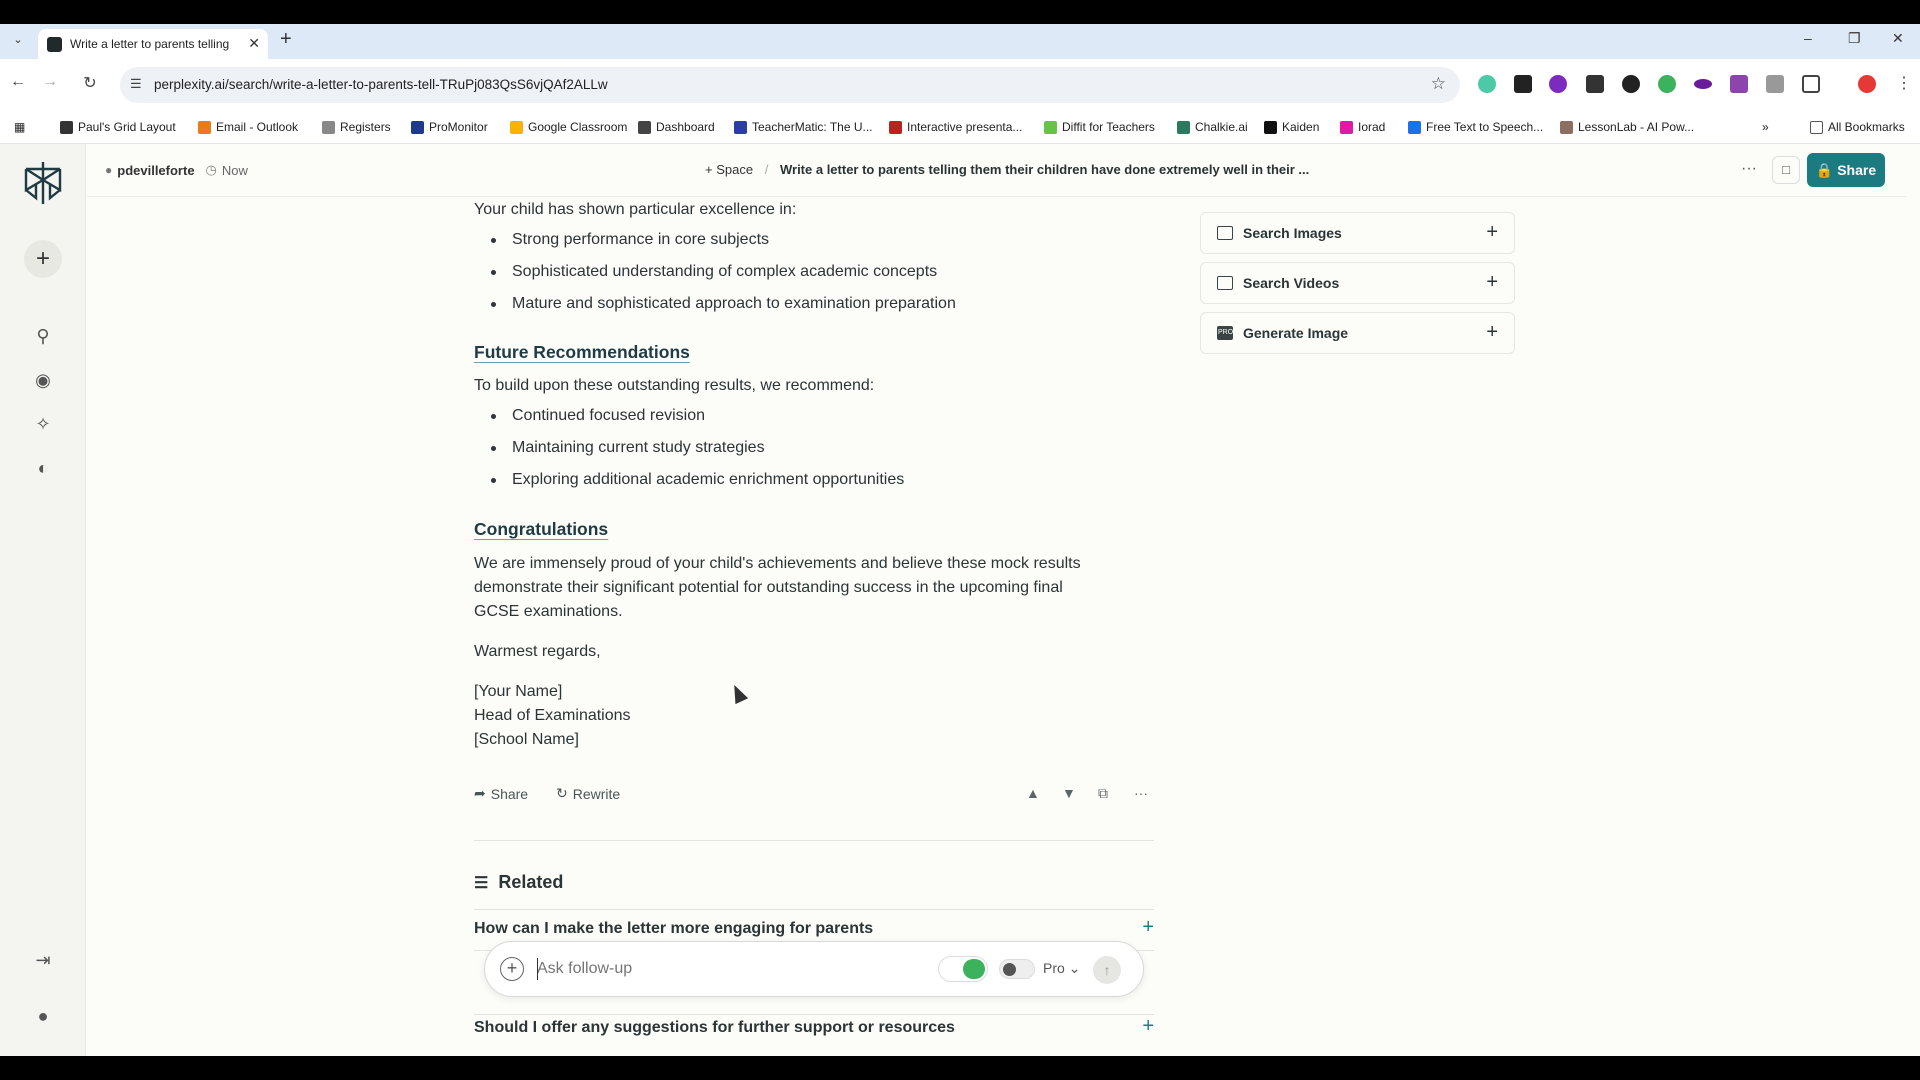 This screenshot has height=1080, width=1920. I want to click on thumbs-up-icon: ▲, so click(1033, 793).